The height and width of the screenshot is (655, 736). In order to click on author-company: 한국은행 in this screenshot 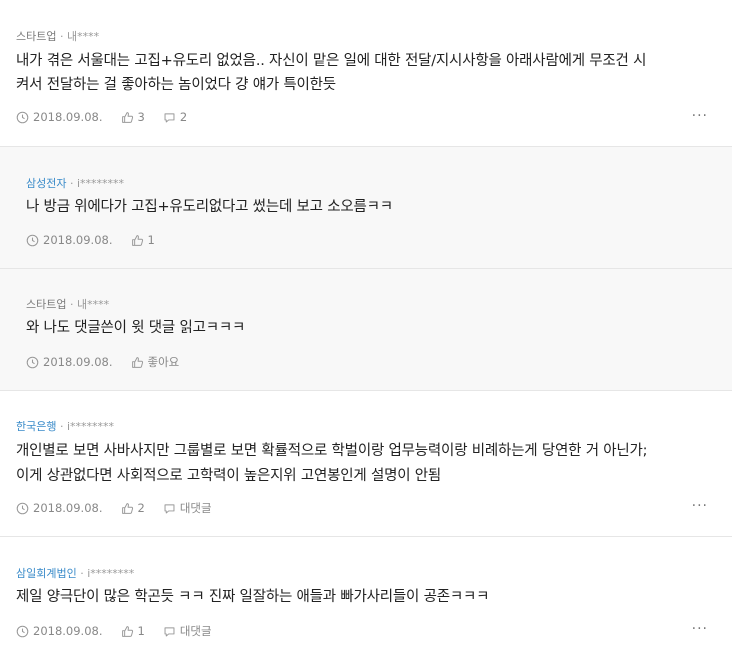, I will do `click(36, 426)`.